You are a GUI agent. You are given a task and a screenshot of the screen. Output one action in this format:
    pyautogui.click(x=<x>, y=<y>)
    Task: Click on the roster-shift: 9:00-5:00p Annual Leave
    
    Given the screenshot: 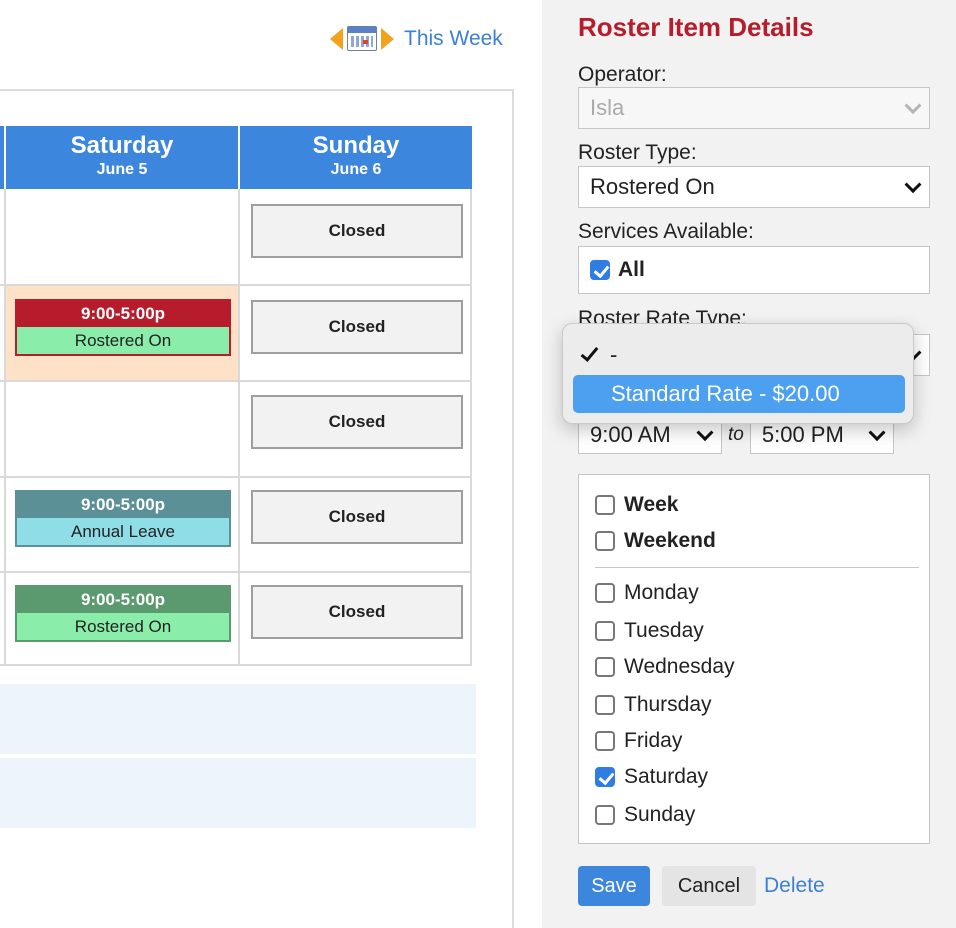 What is the action you would take?
    pyautogui.click(x=123, y=518)
    